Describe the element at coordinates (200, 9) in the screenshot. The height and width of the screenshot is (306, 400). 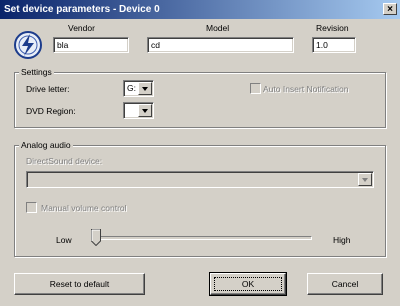
I see `title-bar: Set device parameters - Device 0 ×` at that location.